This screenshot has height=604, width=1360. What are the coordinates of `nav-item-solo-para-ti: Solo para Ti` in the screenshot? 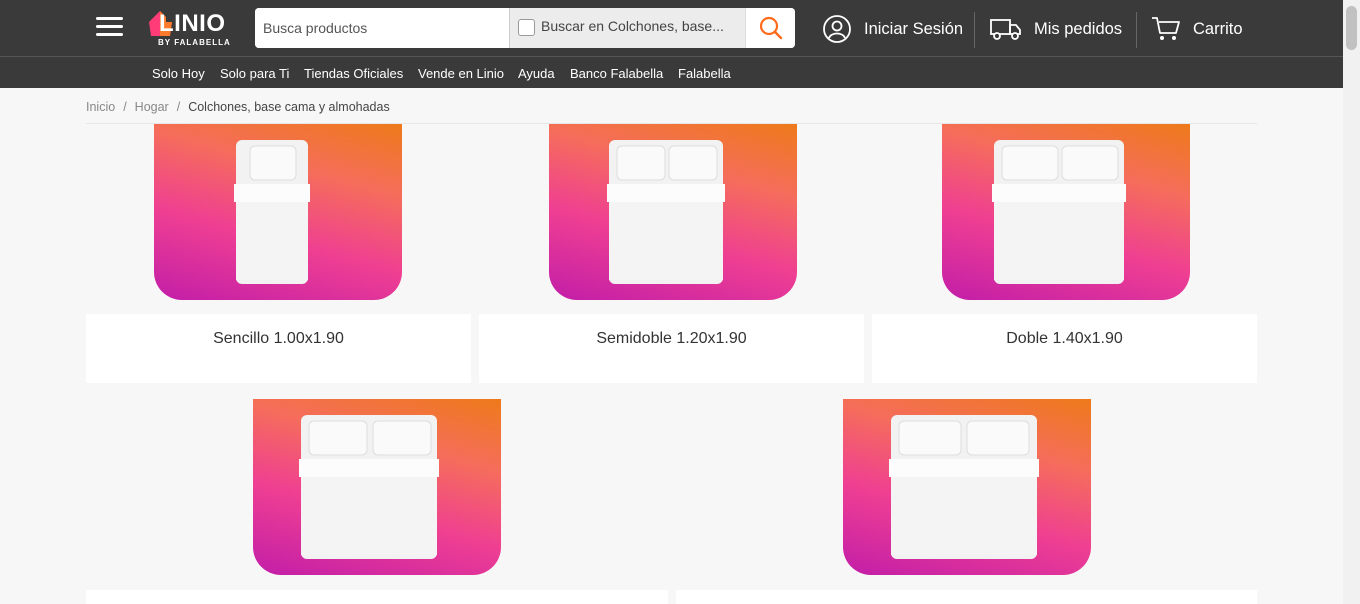 It's located at (254, 73).